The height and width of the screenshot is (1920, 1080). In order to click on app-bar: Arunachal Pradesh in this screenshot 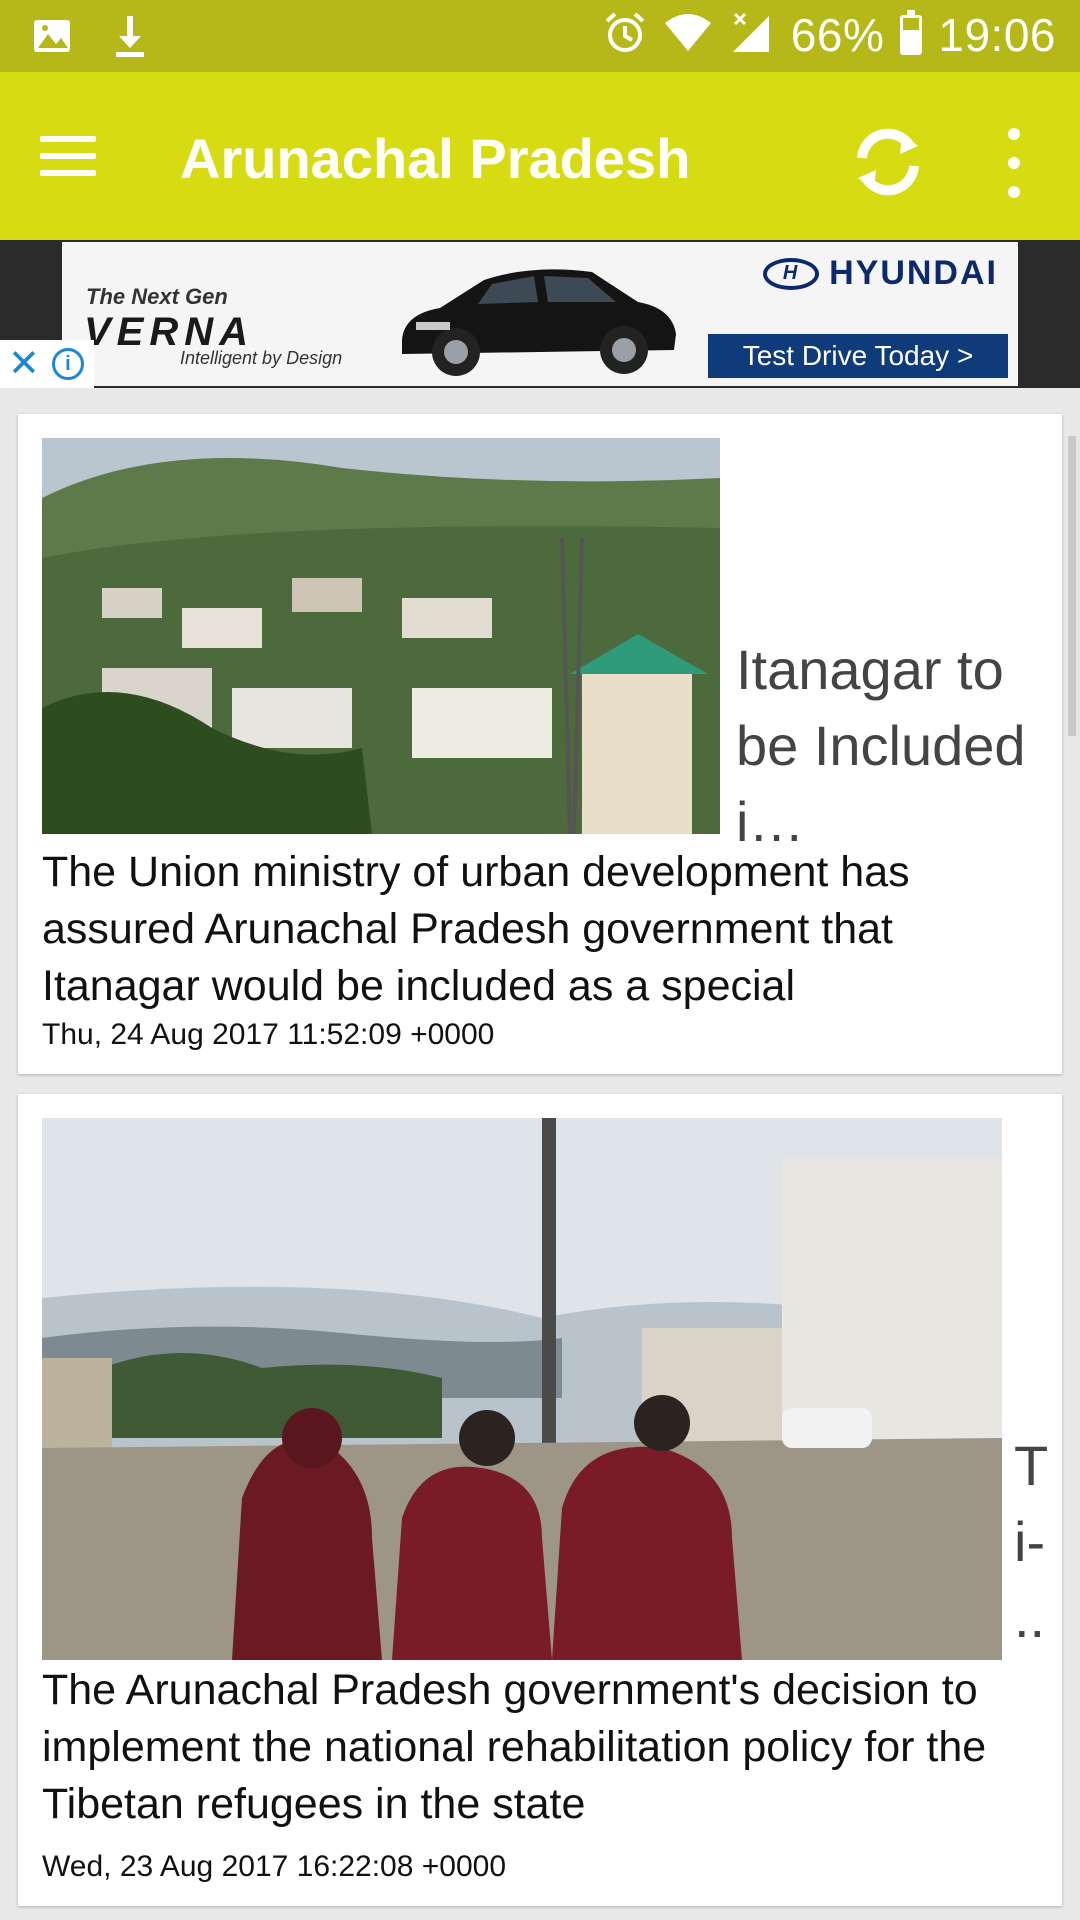, I will do `click(540, 156)`.